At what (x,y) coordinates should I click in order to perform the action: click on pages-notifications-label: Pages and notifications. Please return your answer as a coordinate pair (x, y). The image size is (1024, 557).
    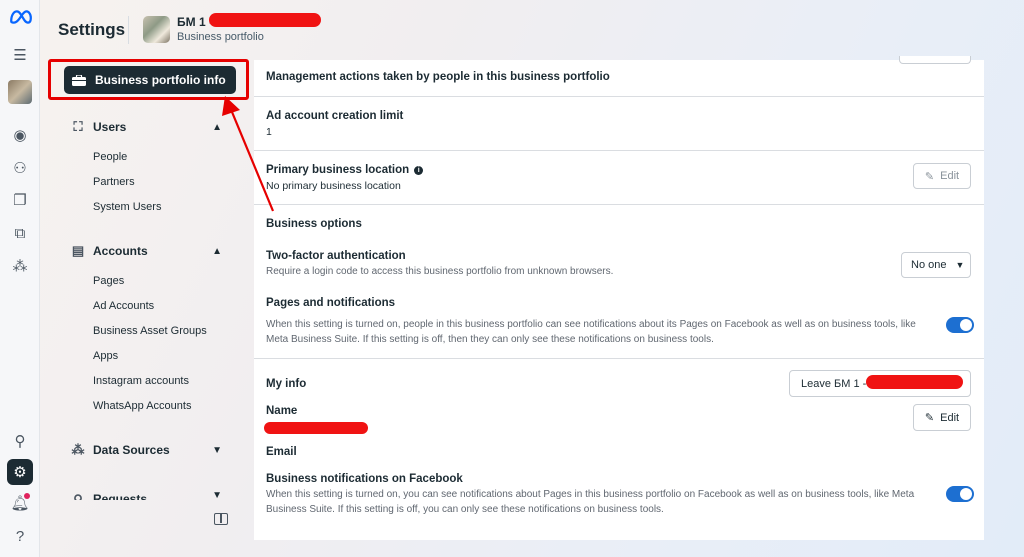
    Looking at the image, I should click on (331, 303).